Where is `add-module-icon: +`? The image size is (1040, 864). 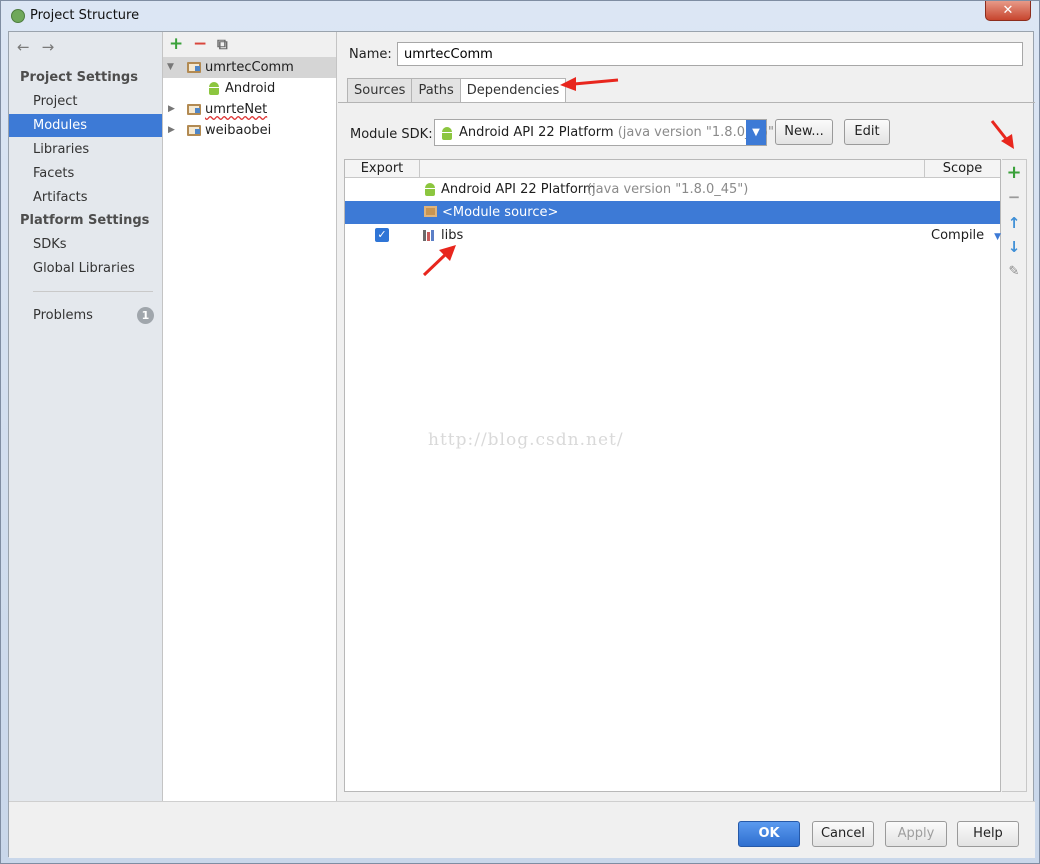 add-module-icon: + is located at coordinates (176, 44).